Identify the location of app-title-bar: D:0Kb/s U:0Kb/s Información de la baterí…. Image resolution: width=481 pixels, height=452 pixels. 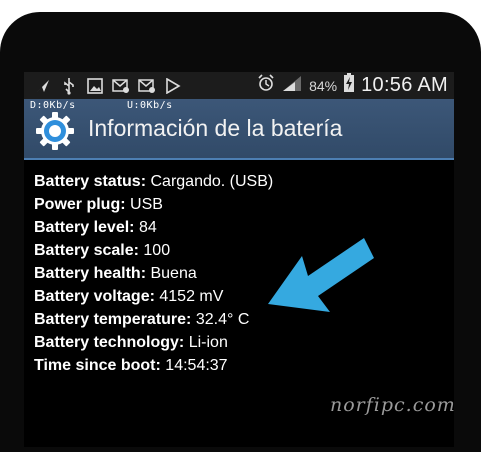
(239, 129).